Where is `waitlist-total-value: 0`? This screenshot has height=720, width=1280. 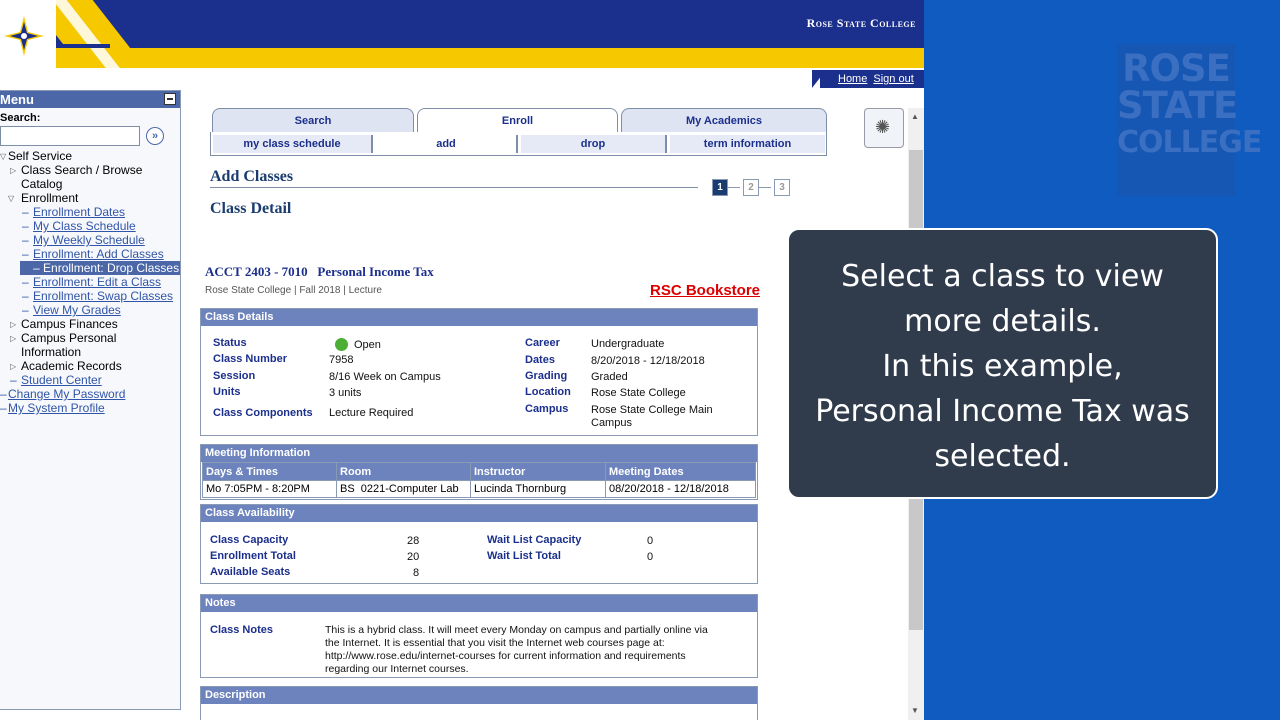
waitlist-total-value: 0 is located at coordinates (650, 557).